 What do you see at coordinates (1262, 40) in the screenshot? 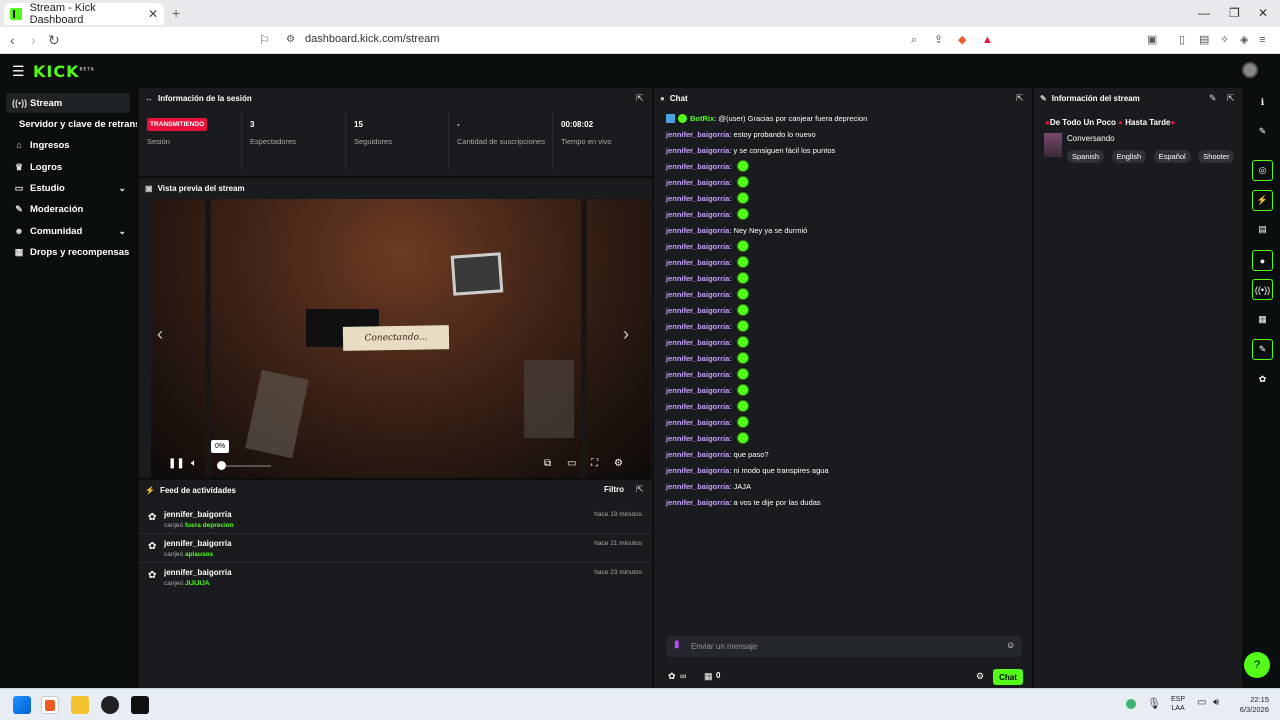
I see `menu-icon: ≡` at bounding box center [1262, 40].